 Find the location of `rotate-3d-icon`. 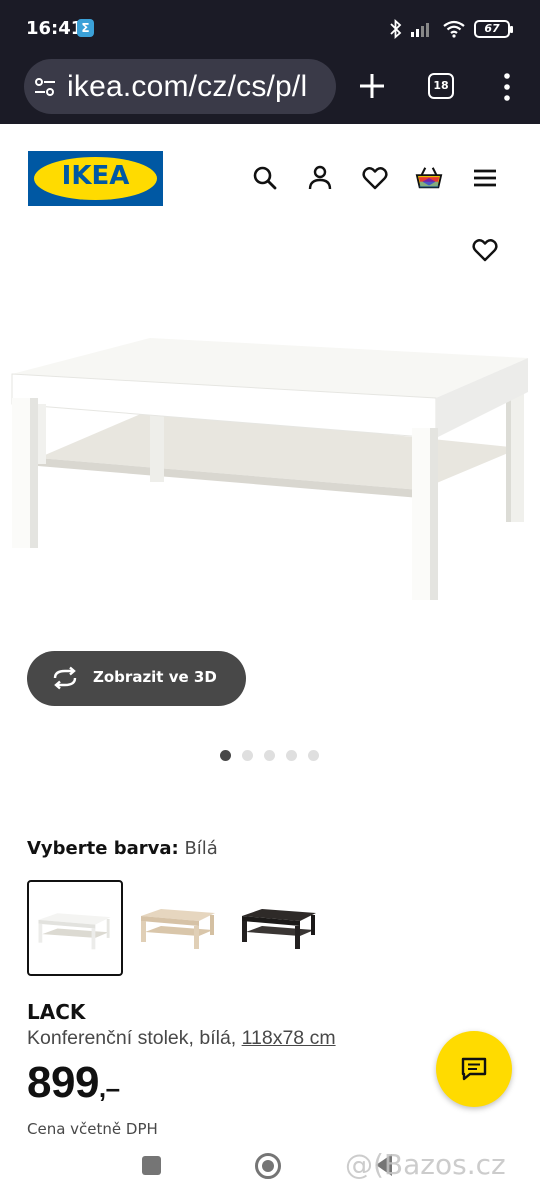

rotate-3d-icon is located at coordinates (65, 678).